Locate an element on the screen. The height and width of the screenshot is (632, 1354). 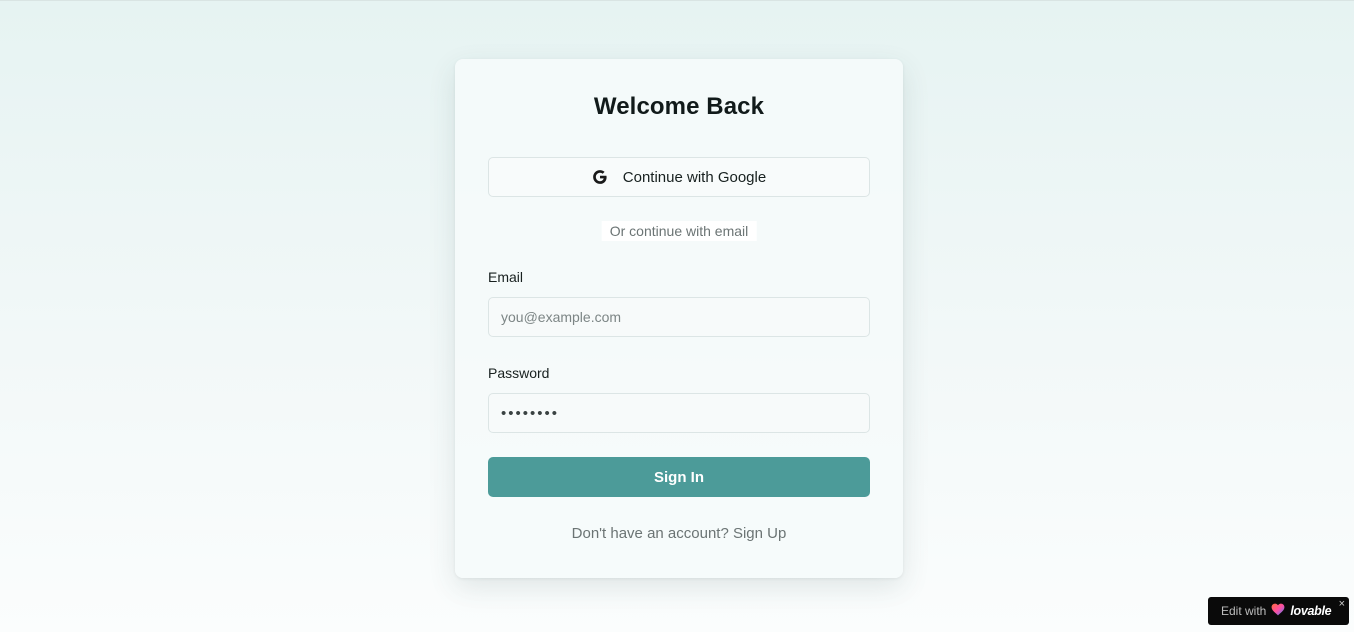
password-field is located at coordinates (679, 413).